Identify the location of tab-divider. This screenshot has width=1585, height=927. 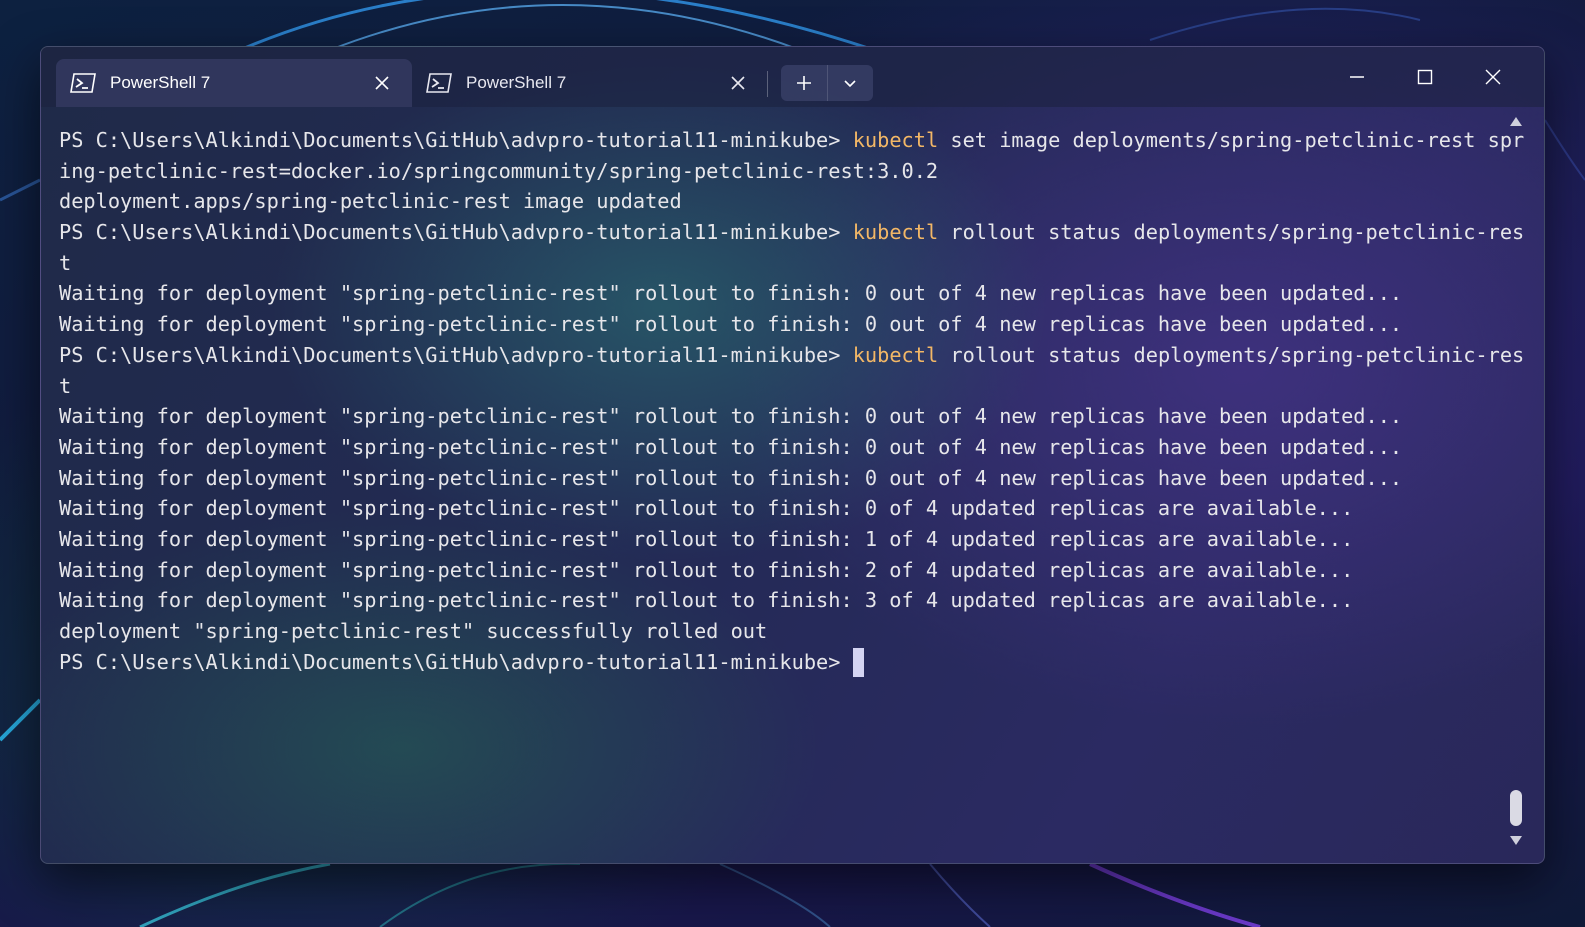
(767, 84).